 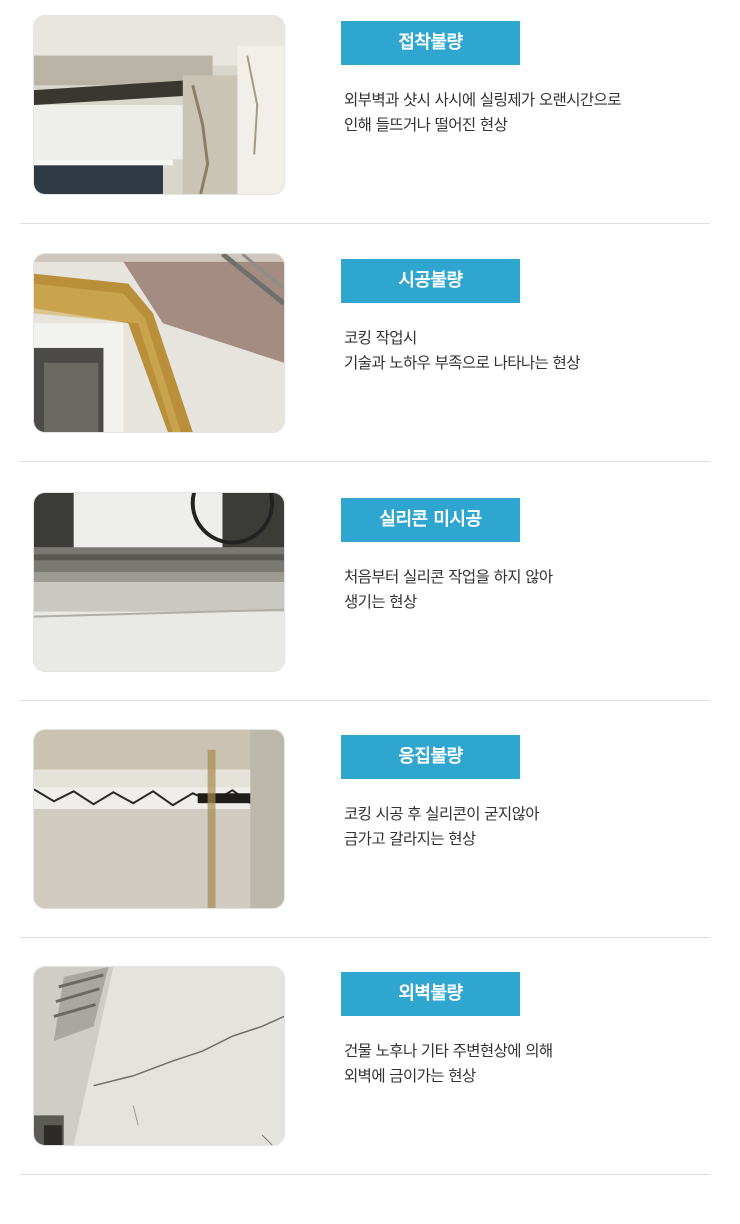 What do you see at coordinates (529, 351) in the screenshot?
I see `defect-description: 코킹 작업시 기술과 노하우 부족으로 나타나는 현상` at bounding box center [529, 351].